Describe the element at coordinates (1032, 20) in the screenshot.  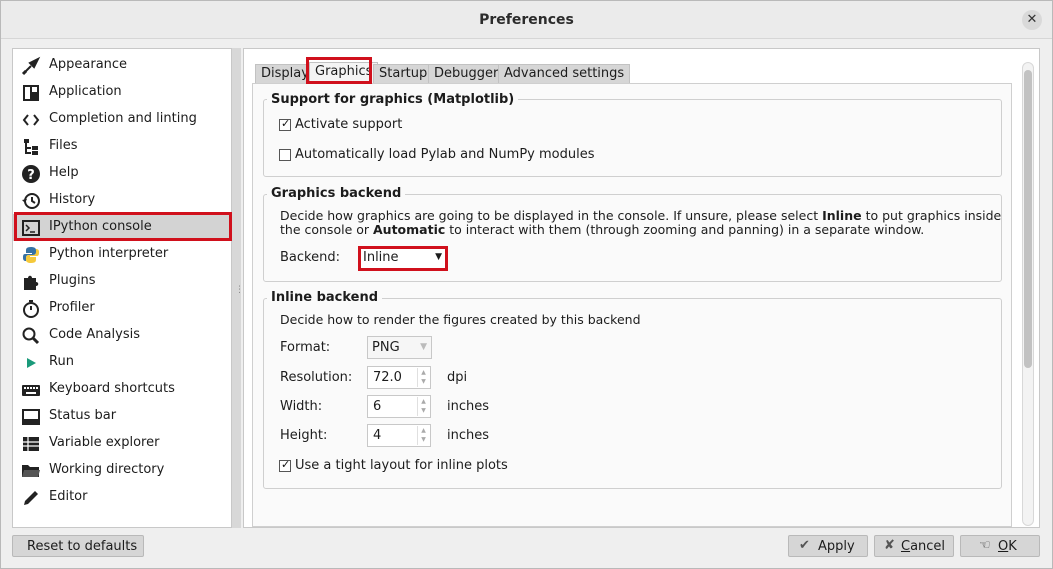
I see `close-icon: ✕` at that location.